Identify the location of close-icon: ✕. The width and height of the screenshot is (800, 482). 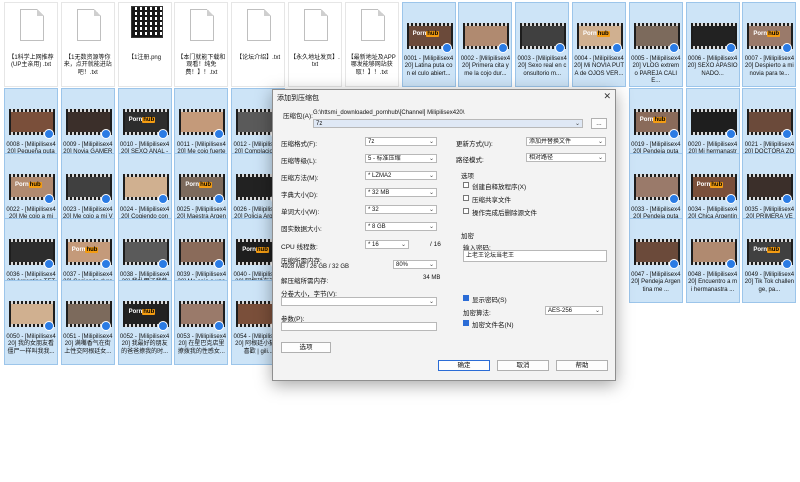
(607, 96).